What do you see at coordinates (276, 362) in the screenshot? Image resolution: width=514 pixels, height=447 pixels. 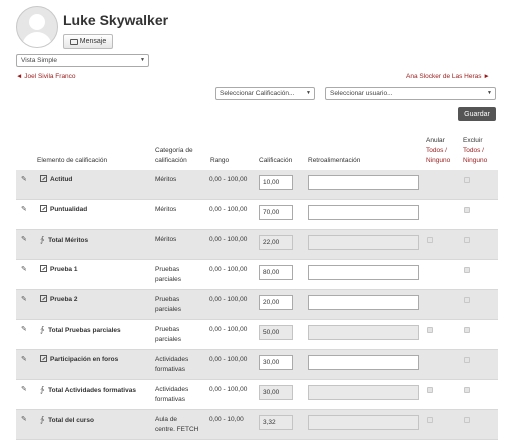 I see `grade-input: 30,00` at bounding box center [276, 362].